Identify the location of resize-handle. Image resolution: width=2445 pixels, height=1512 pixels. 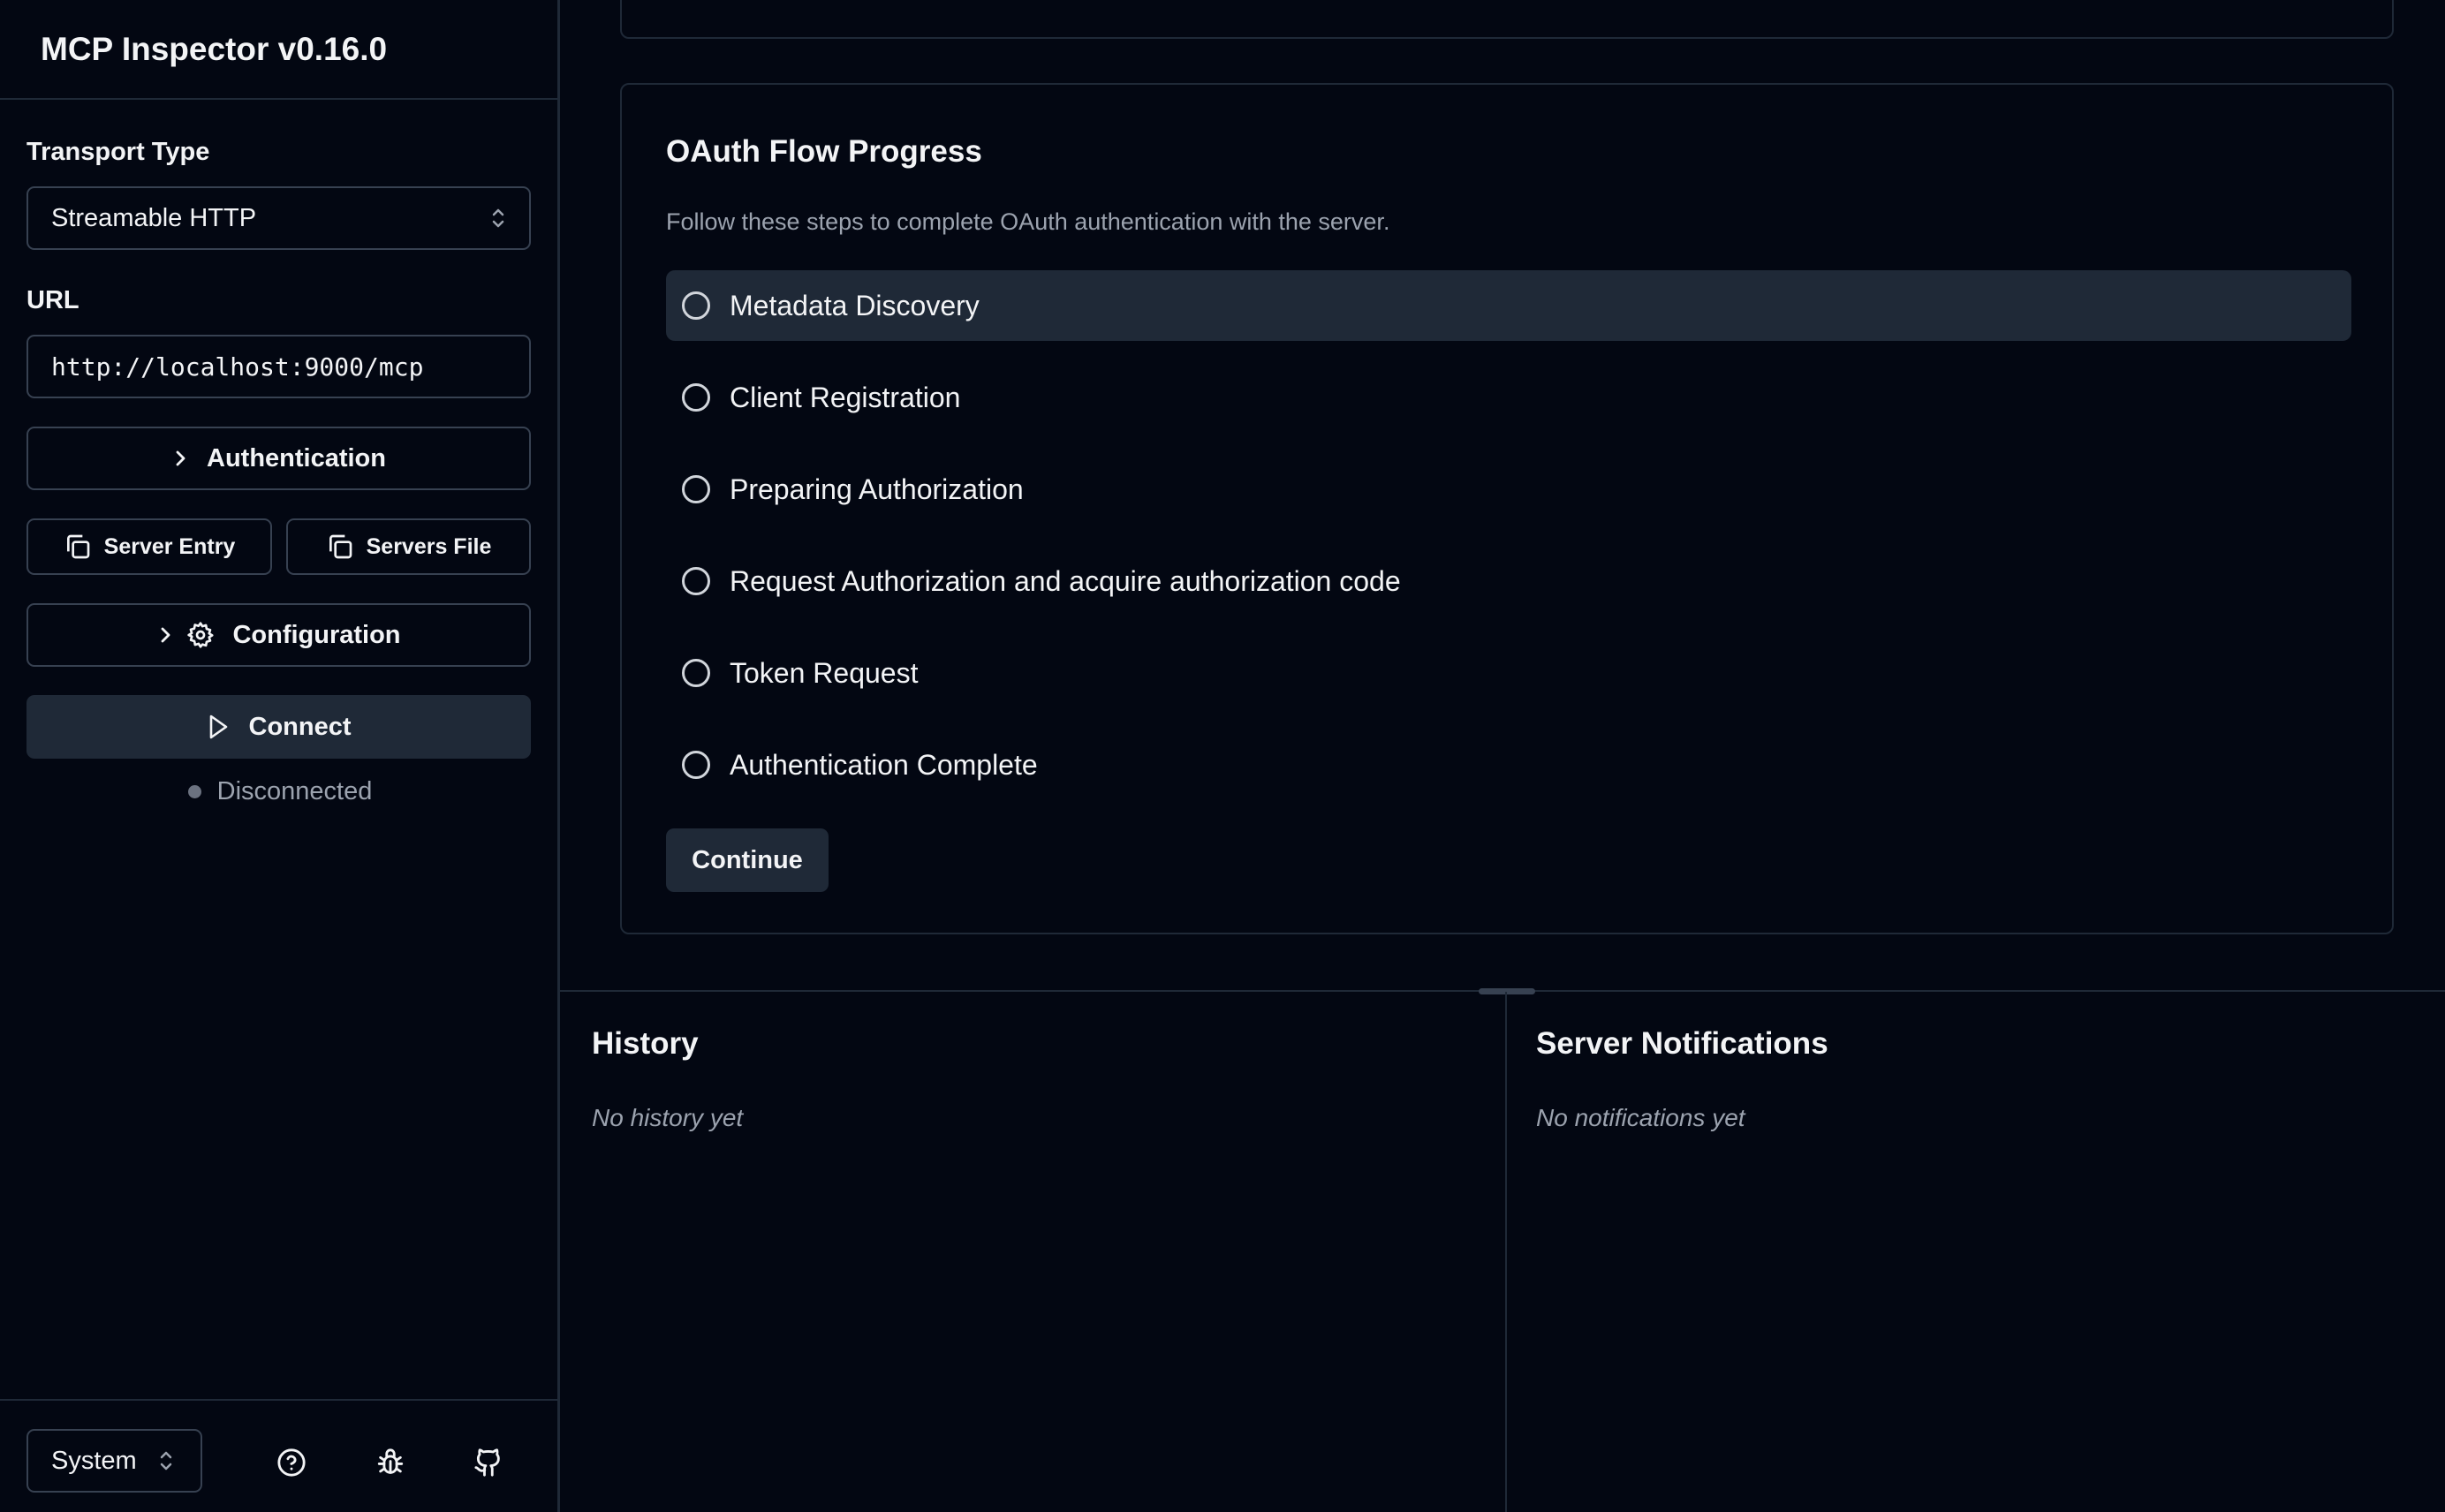
(1507, 991).